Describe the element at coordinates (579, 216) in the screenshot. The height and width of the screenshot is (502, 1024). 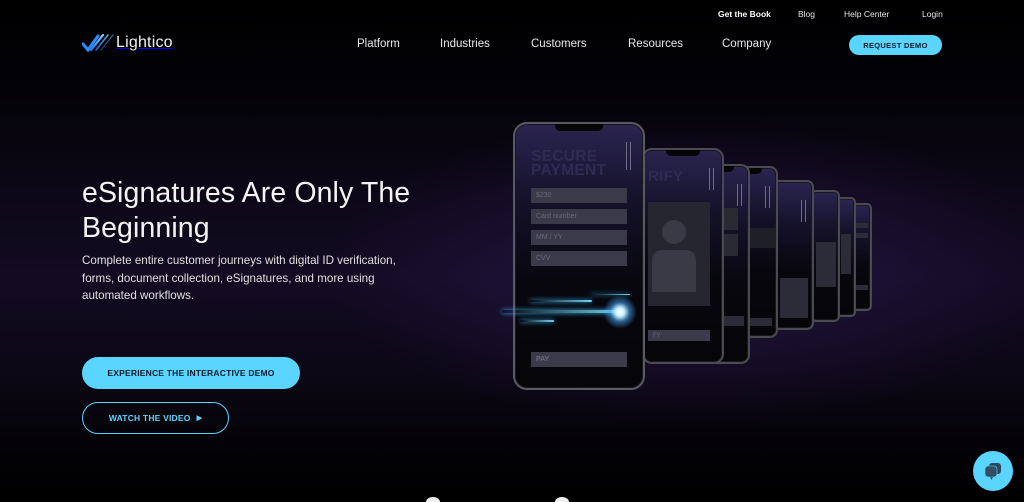
I see `card-number-field-mock: Card number` at that location.